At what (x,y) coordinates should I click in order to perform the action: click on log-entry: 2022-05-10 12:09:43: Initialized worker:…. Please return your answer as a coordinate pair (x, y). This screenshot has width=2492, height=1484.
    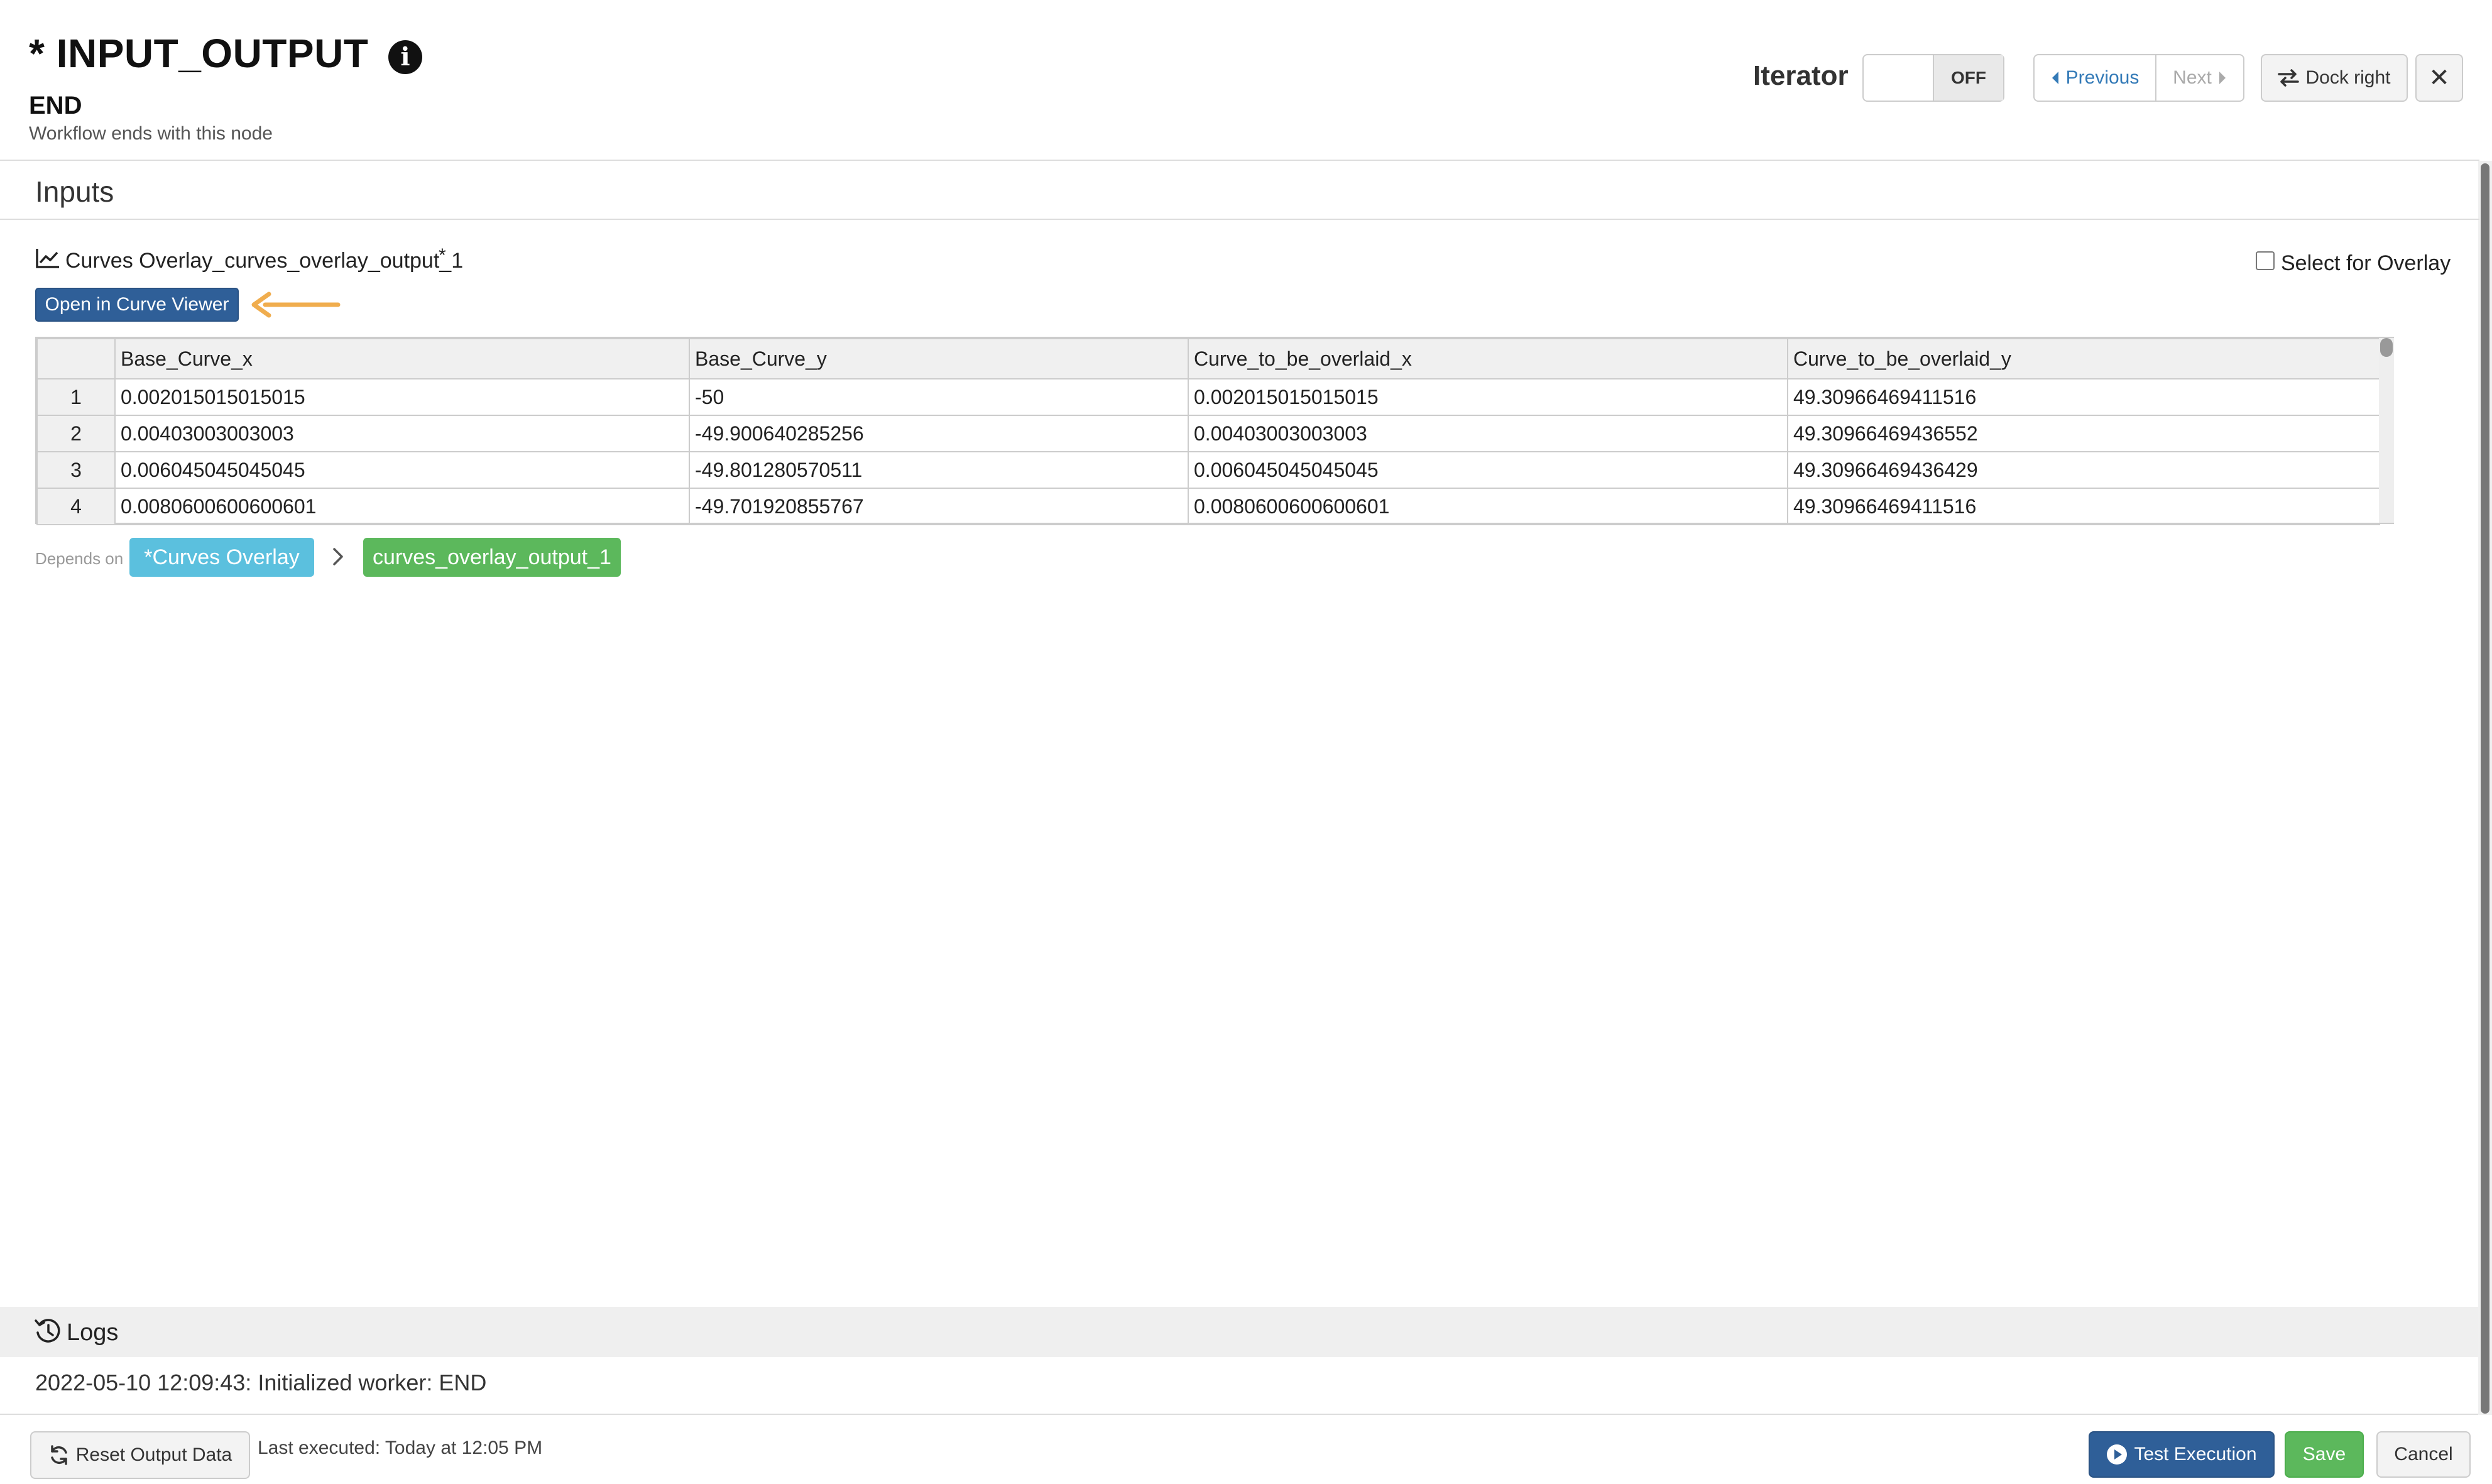
    Looking at the image, I should click on (260, 1383).